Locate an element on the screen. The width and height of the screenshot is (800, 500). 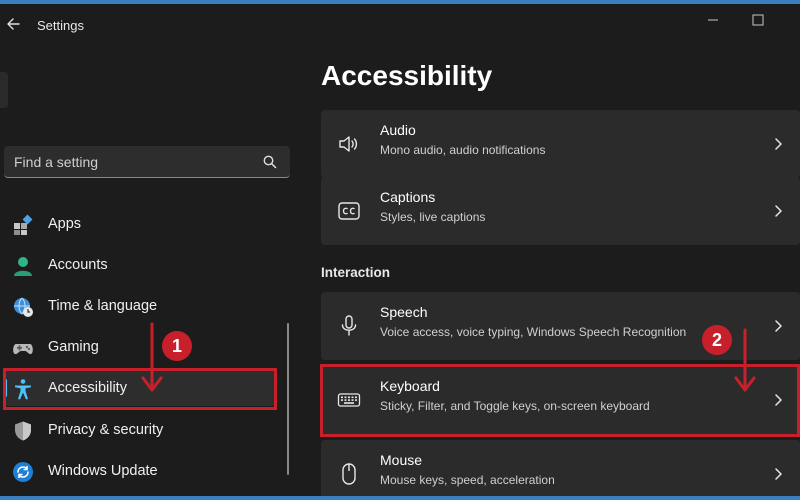
title-bar: Settings is located at coordinates (400, 26).